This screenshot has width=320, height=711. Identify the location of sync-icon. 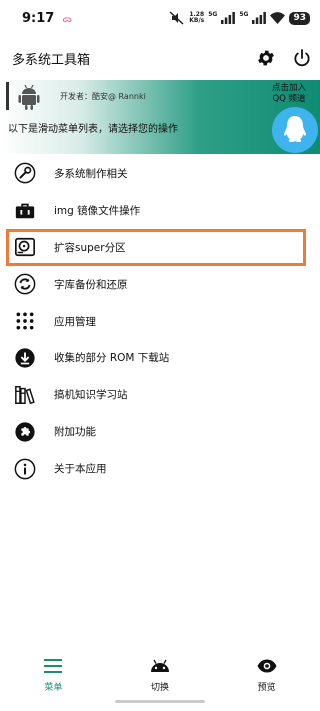
(25, 284).